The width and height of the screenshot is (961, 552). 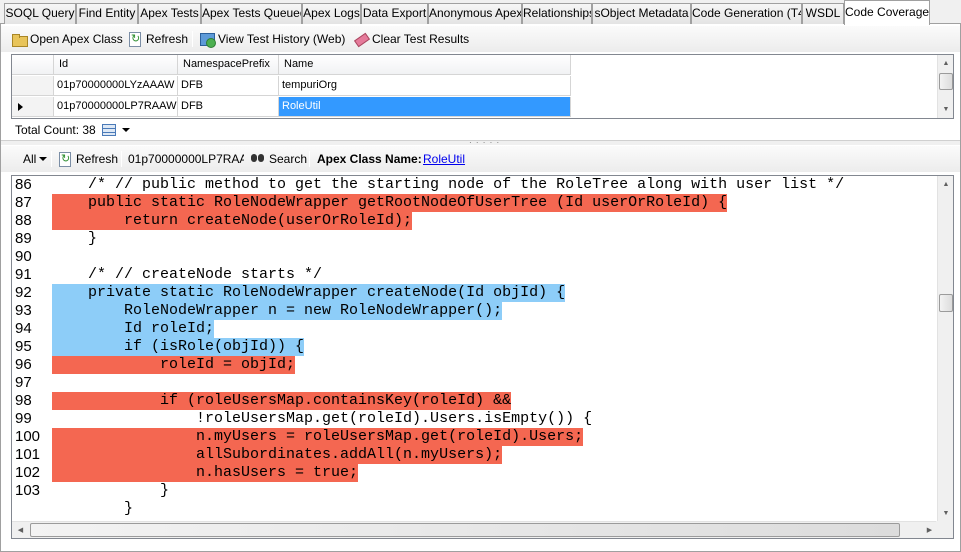 I want to click on clear-test-results-button: Clear Test Results, so click(x=411, y=39).